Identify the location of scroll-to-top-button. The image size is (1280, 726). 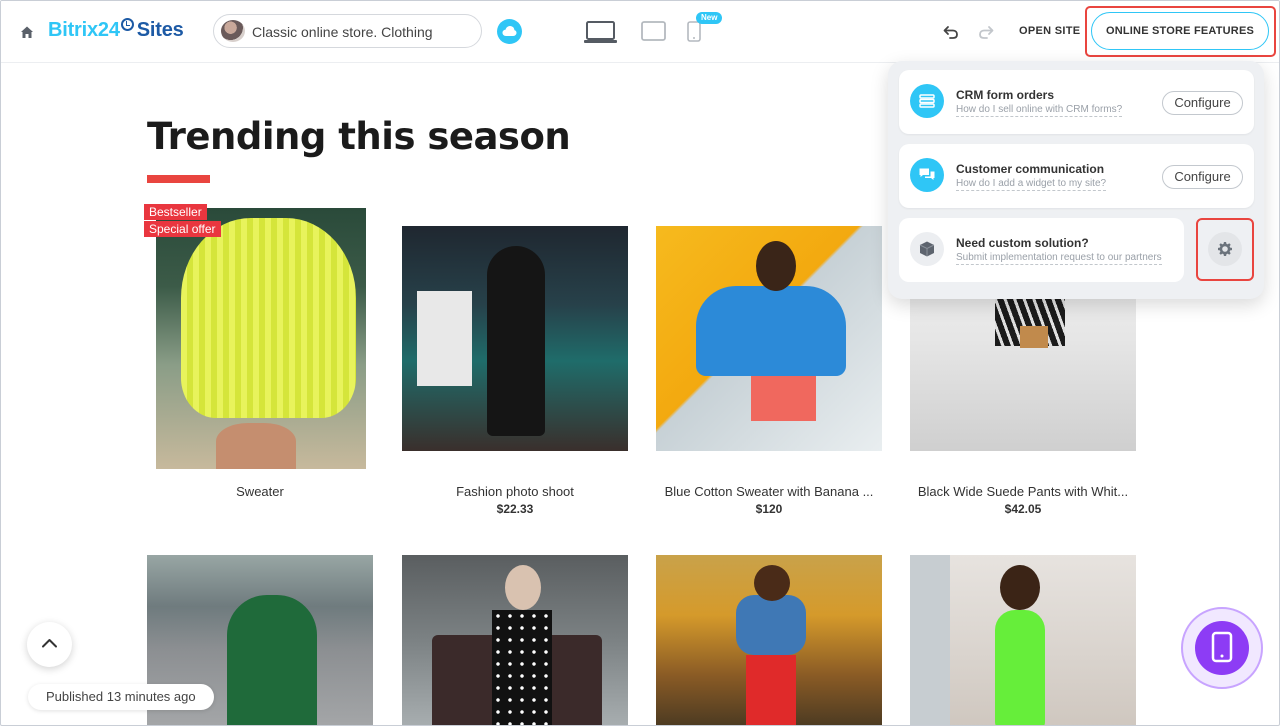
(49, 644).